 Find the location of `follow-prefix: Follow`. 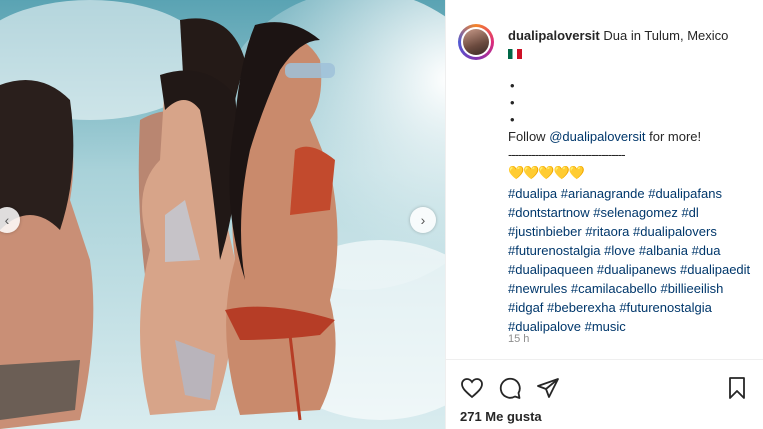

follow-prefix: Follow is located at coordinates (529, 136).